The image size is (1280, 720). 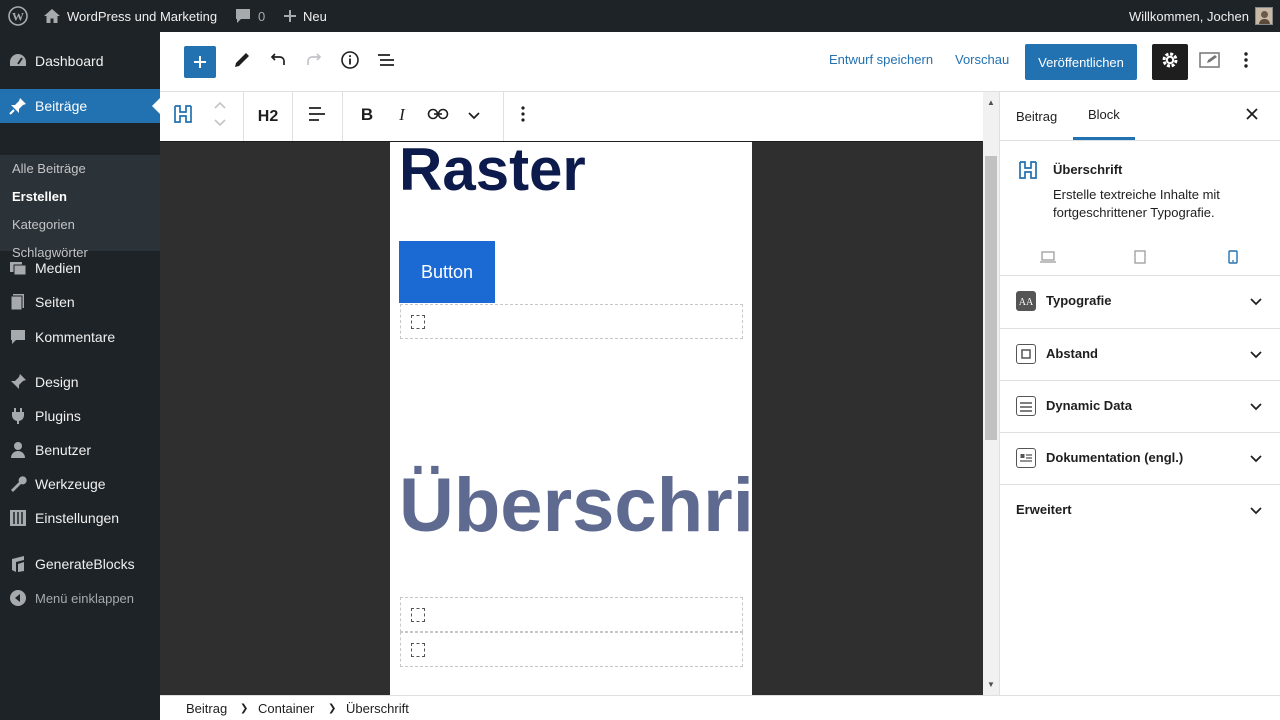 What do you see at coordinates (1115, 457) in the screenshot?
I see `panel-label: Dokumentation (engl.)` at bounding box center [1115, 457].